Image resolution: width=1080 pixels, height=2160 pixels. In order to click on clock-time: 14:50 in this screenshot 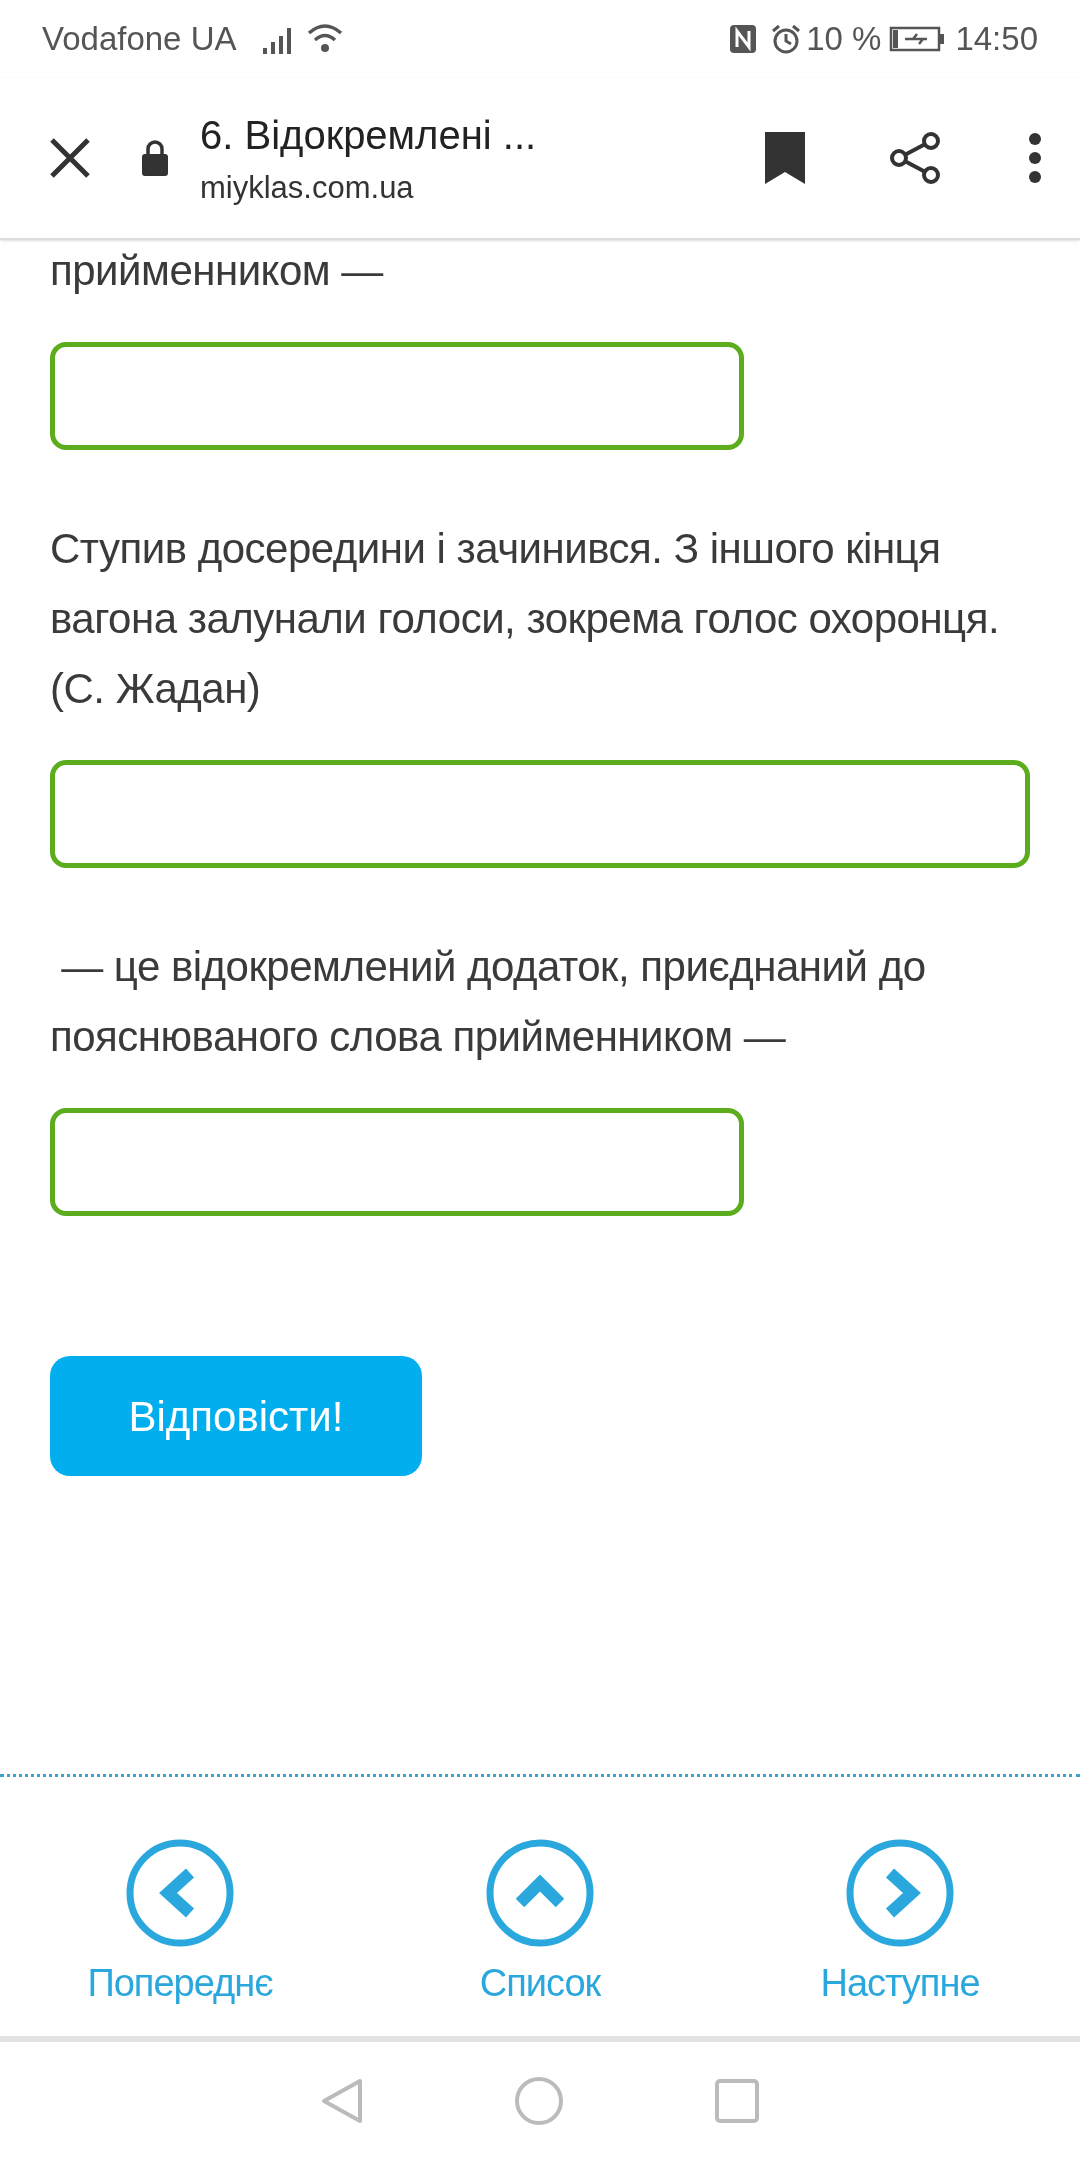, I will do `click(996, 39)`.